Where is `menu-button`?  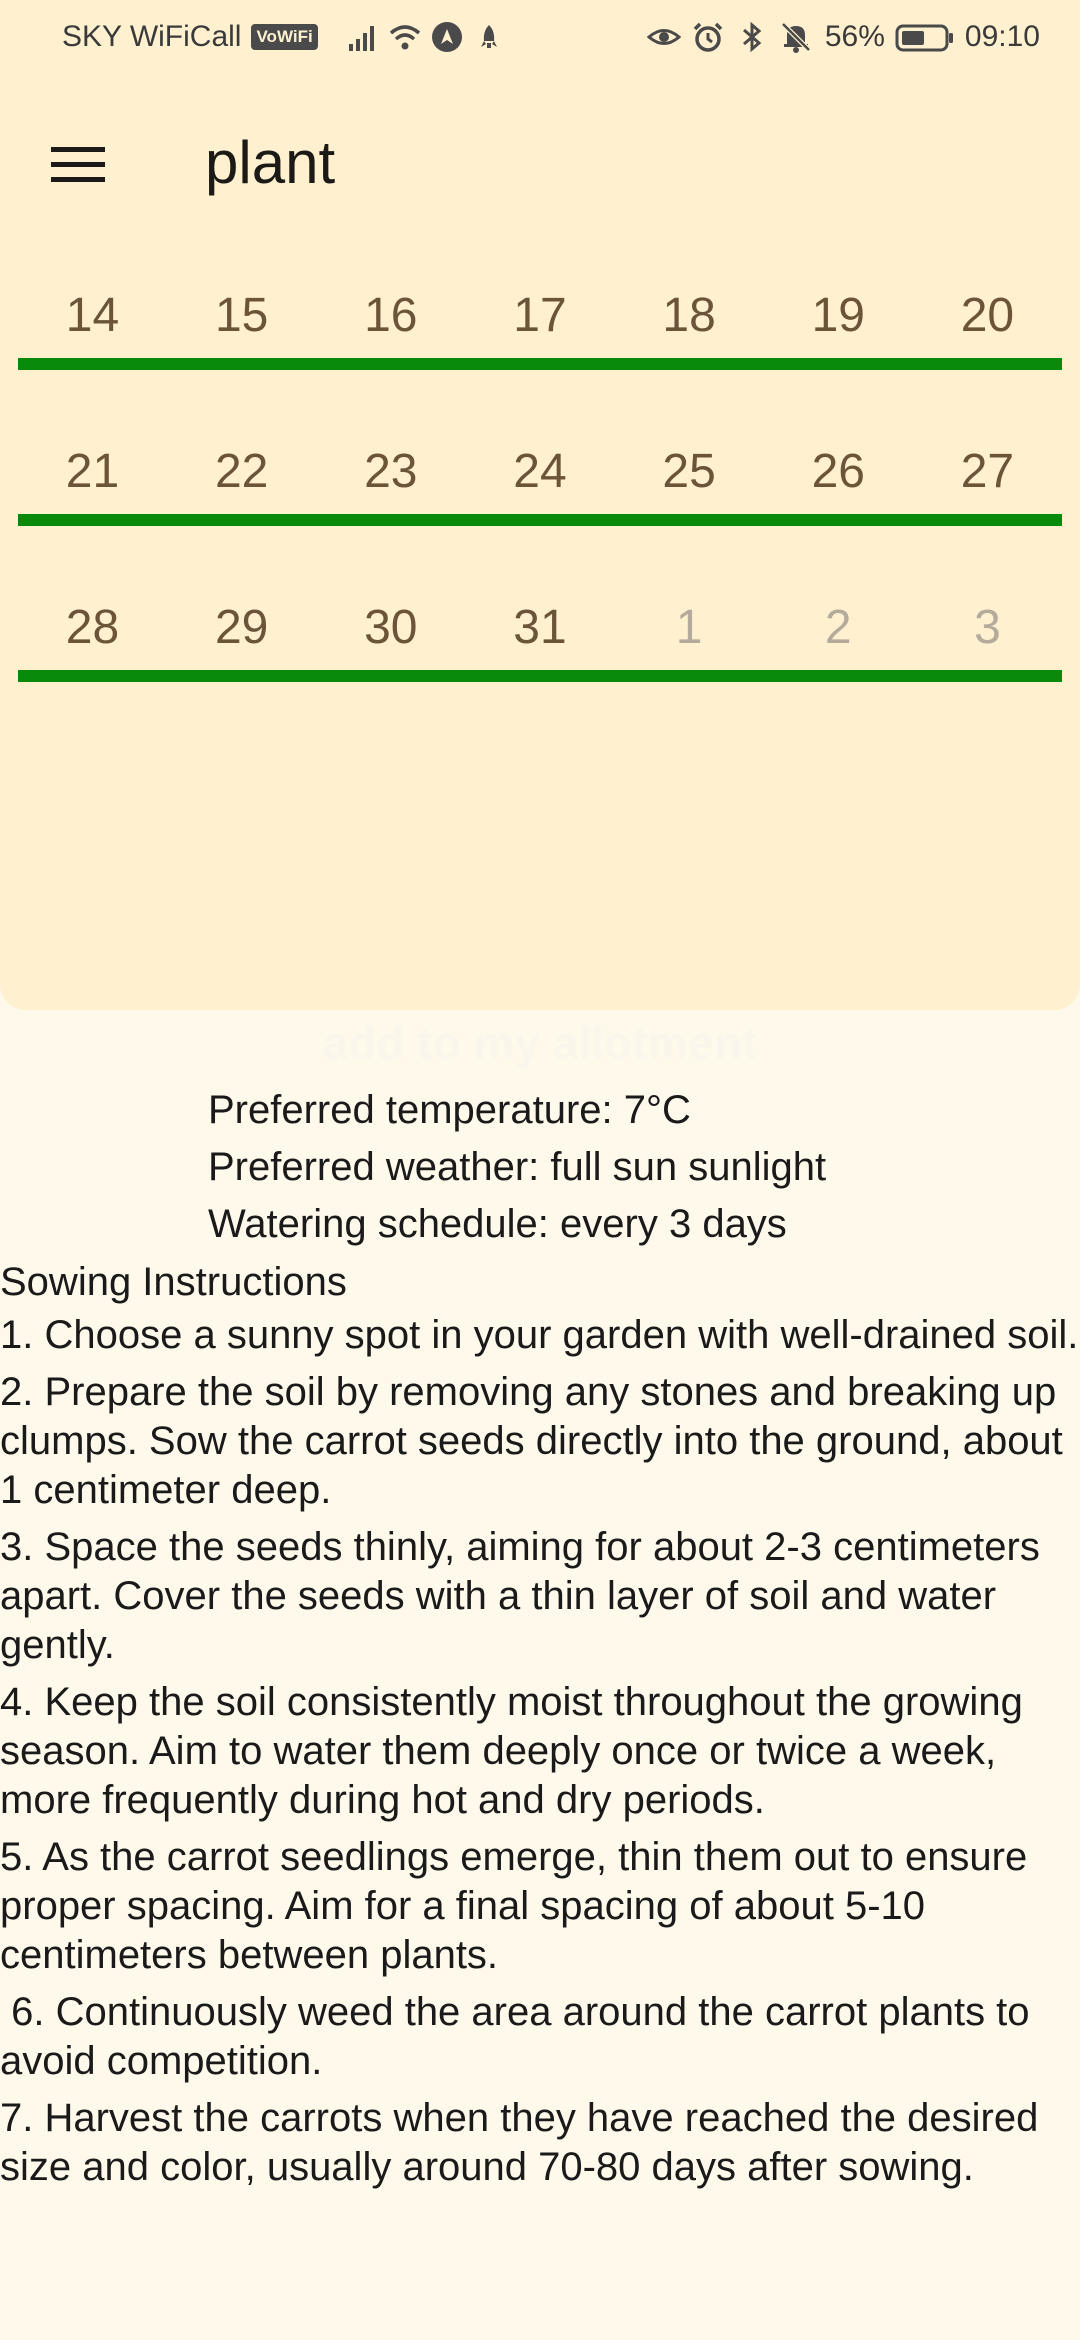
menu-button is located at coordinates (78, 165).